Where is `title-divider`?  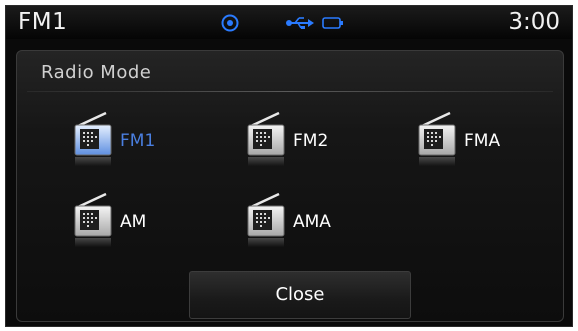
title-divider is located at coordinates (290, 91).